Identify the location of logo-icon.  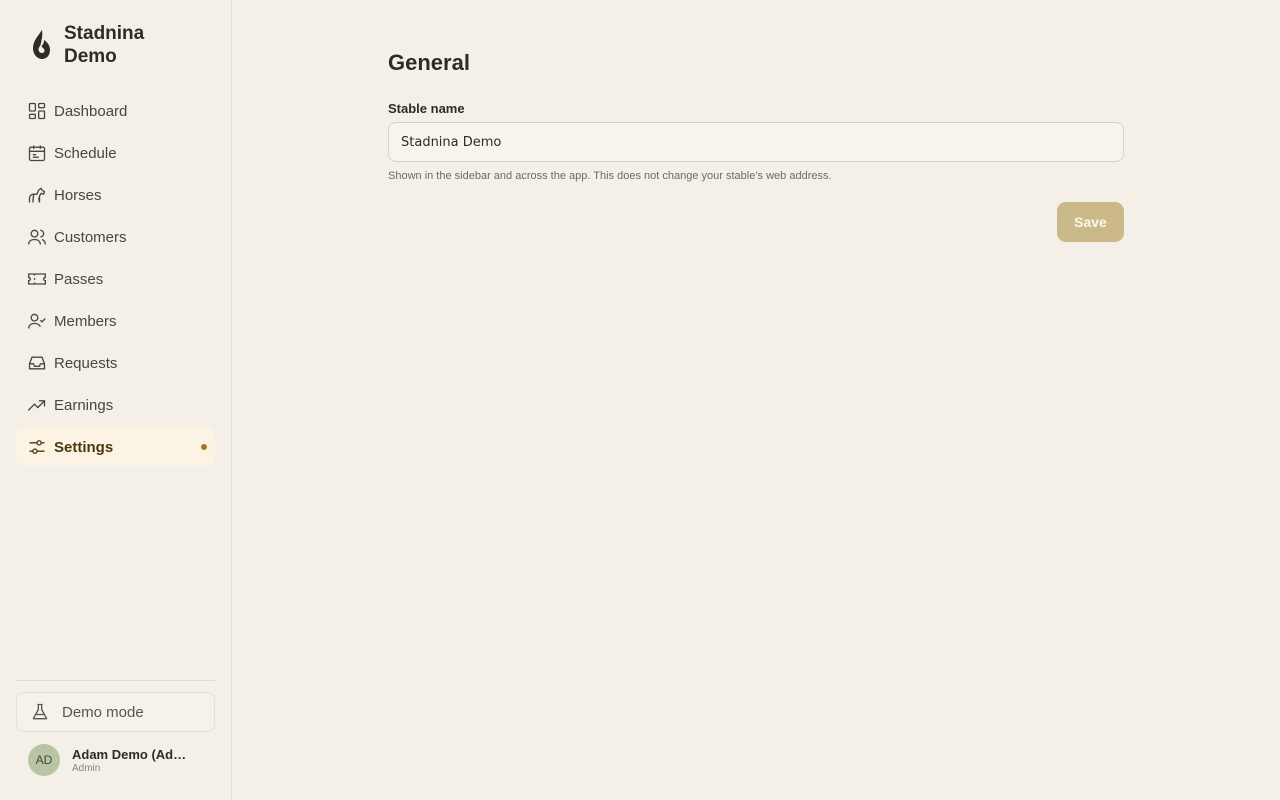
(41, 44).